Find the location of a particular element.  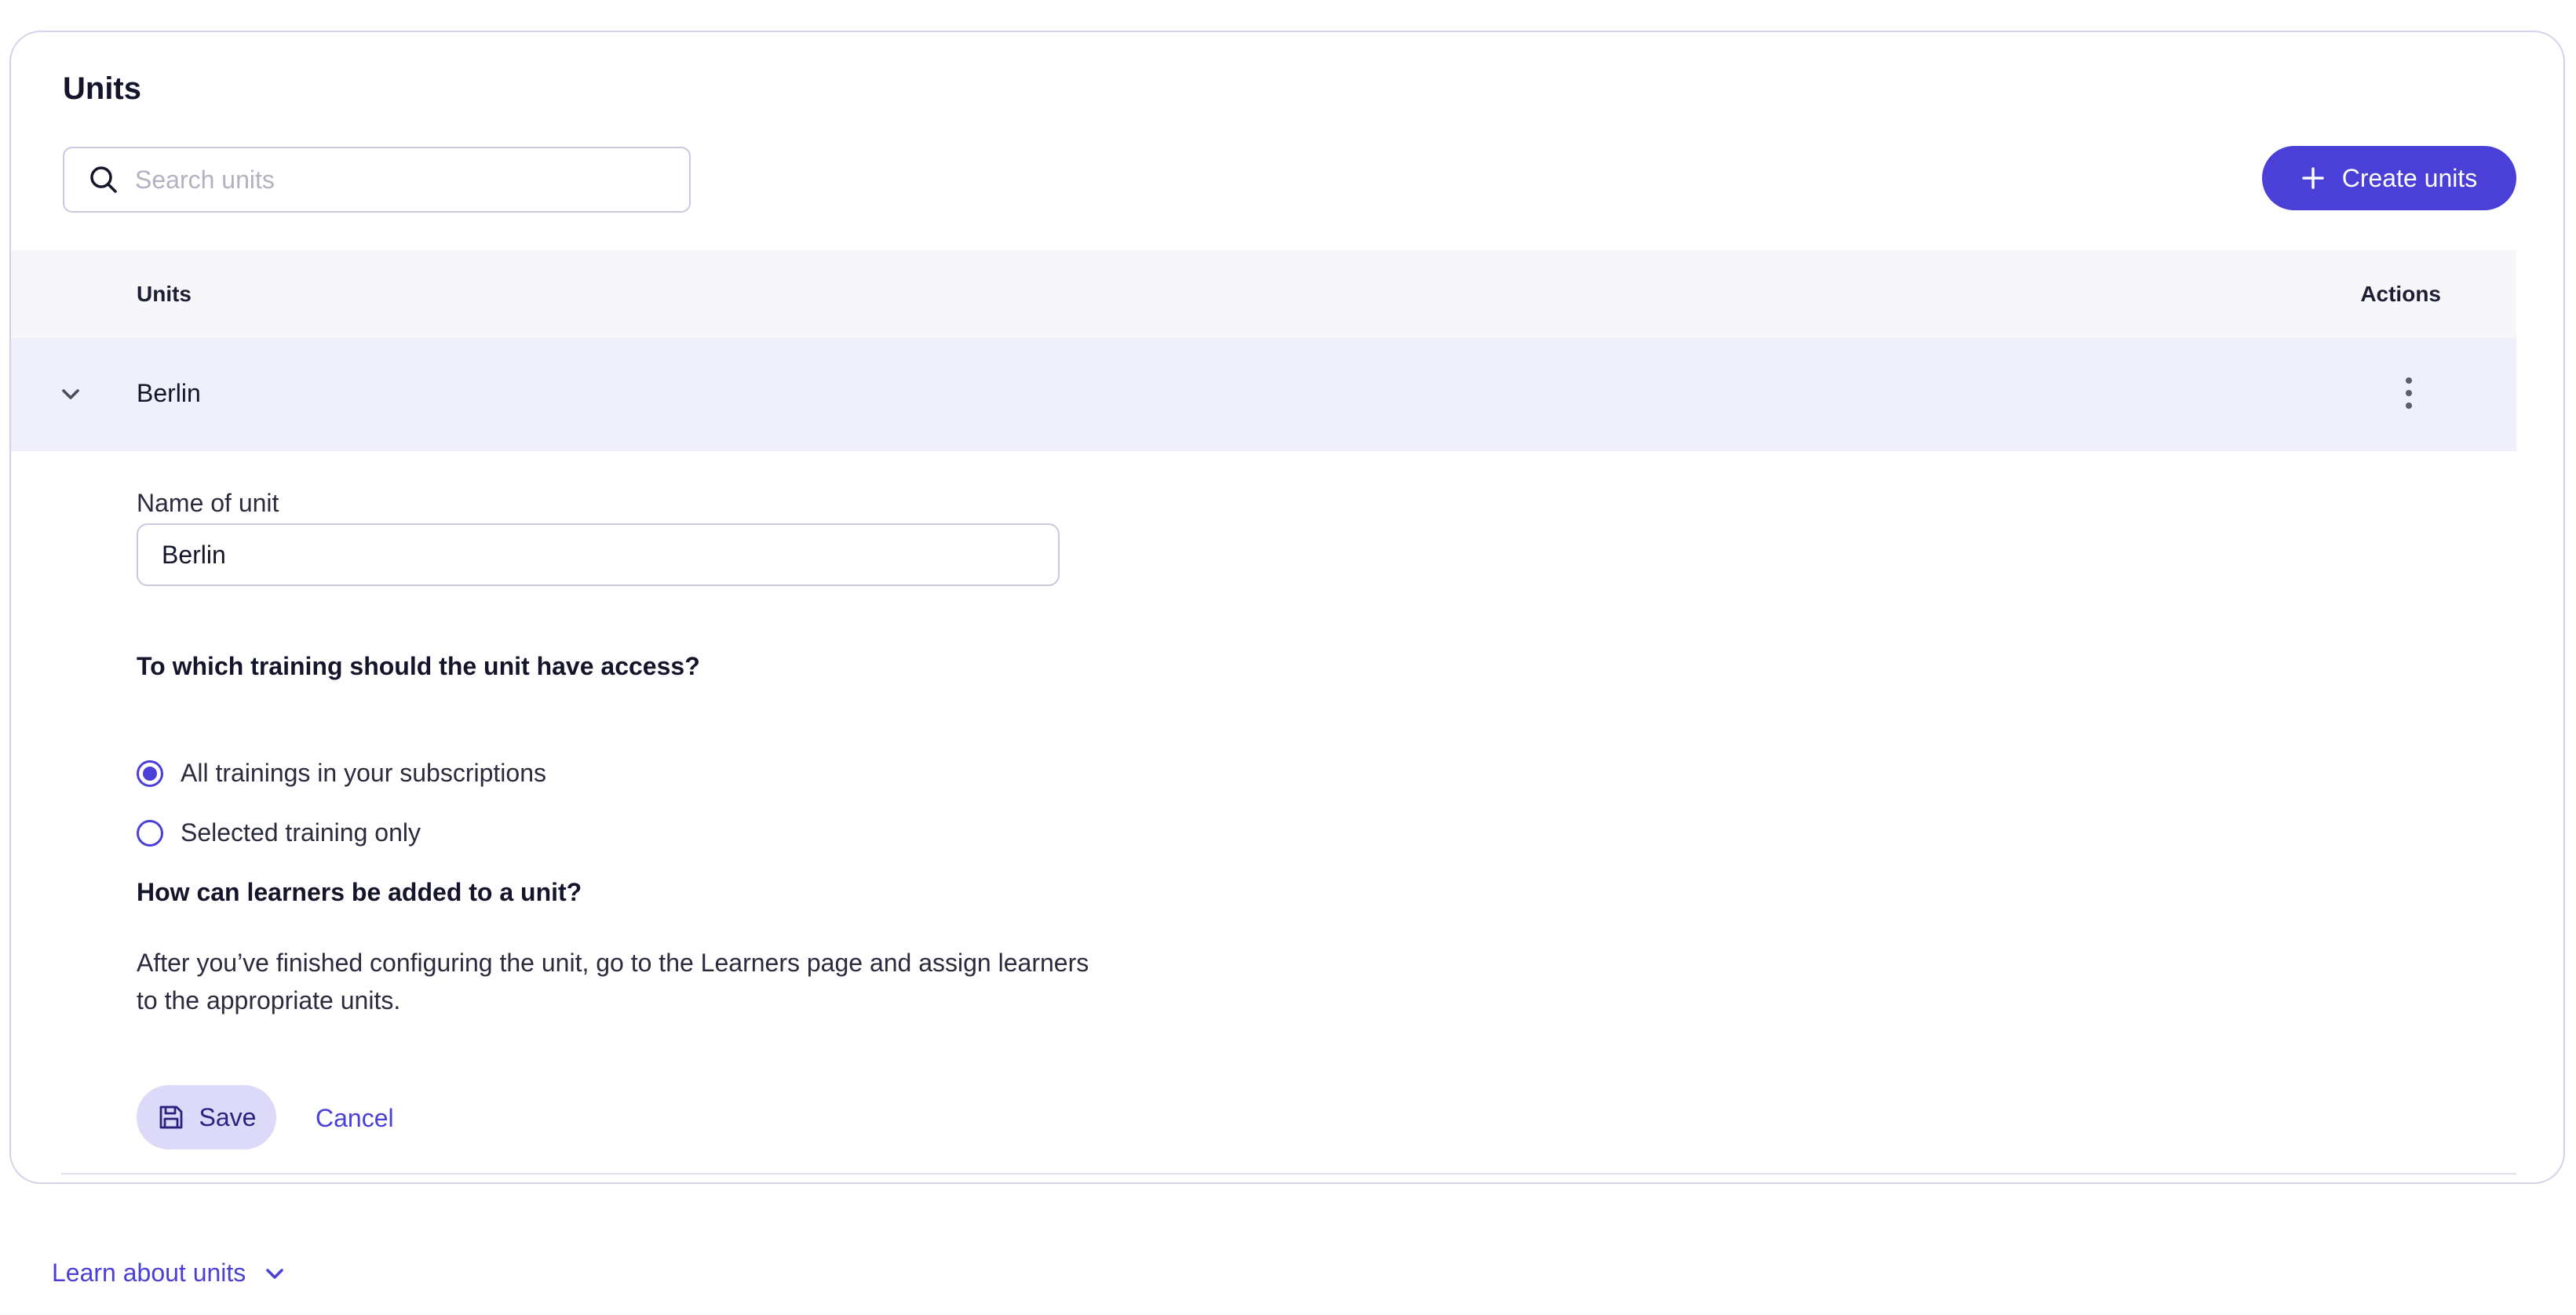

radio-all-trainings: All trainings in your subscriptions is located at coordinates (341, 774).